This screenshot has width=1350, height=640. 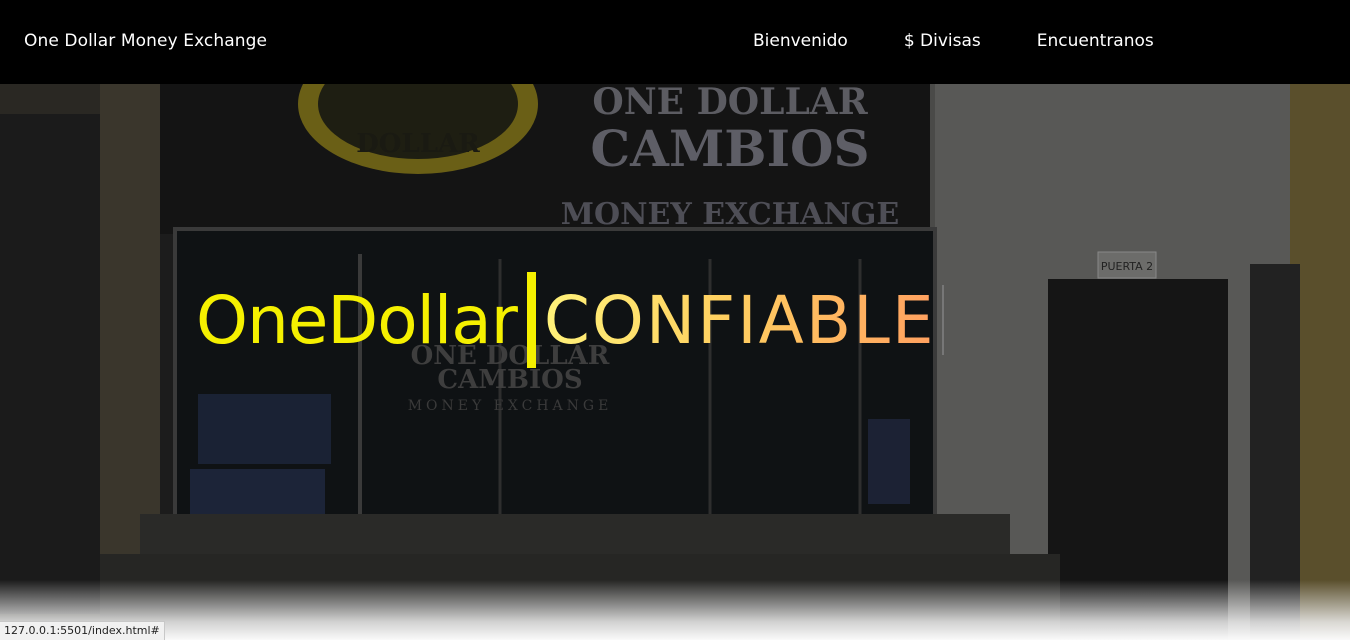 What do you see at coordinates (730, 214) in the screenshot?
I see `sign-line-3: MONEY EXCHANGE` at bounding box center [730, 214].